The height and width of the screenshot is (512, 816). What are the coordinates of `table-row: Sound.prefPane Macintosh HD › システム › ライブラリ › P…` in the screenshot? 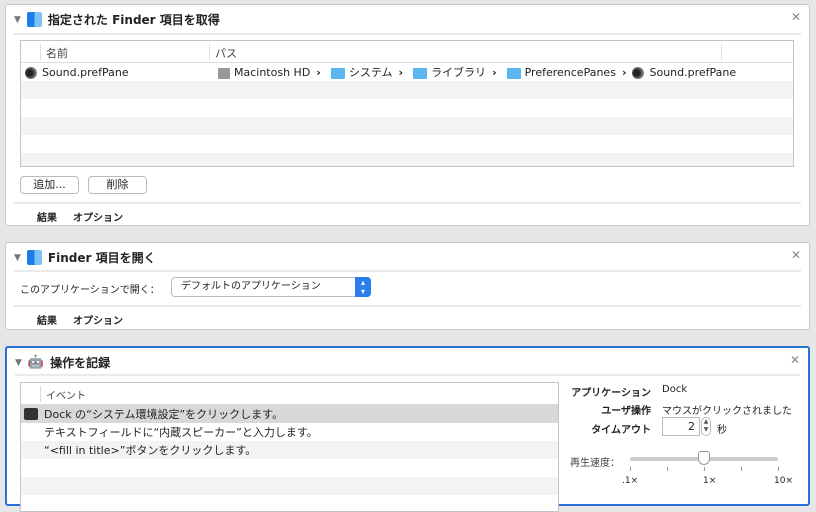 It's located at (407, 72).